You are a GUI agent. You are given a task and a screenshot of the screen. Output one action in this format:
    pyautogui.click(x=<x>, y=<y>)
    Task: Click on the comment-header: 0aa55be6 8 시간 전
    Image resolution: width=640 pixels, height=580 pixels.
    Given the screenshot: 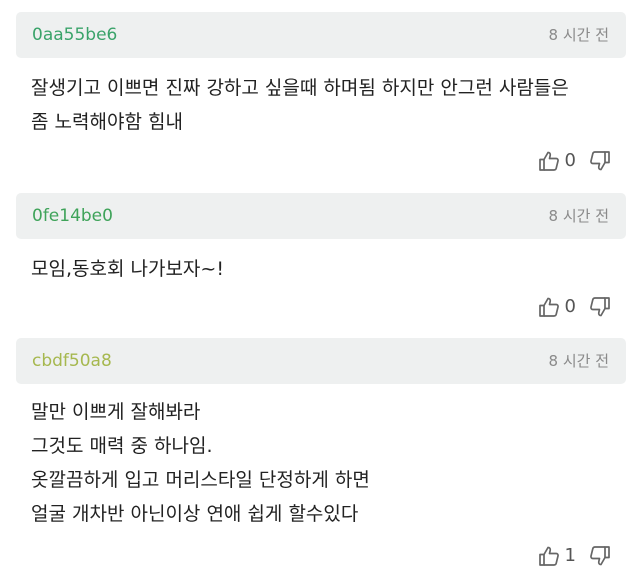 What is the action you would take?
    pyautogui.click(x=321, y=35)
    